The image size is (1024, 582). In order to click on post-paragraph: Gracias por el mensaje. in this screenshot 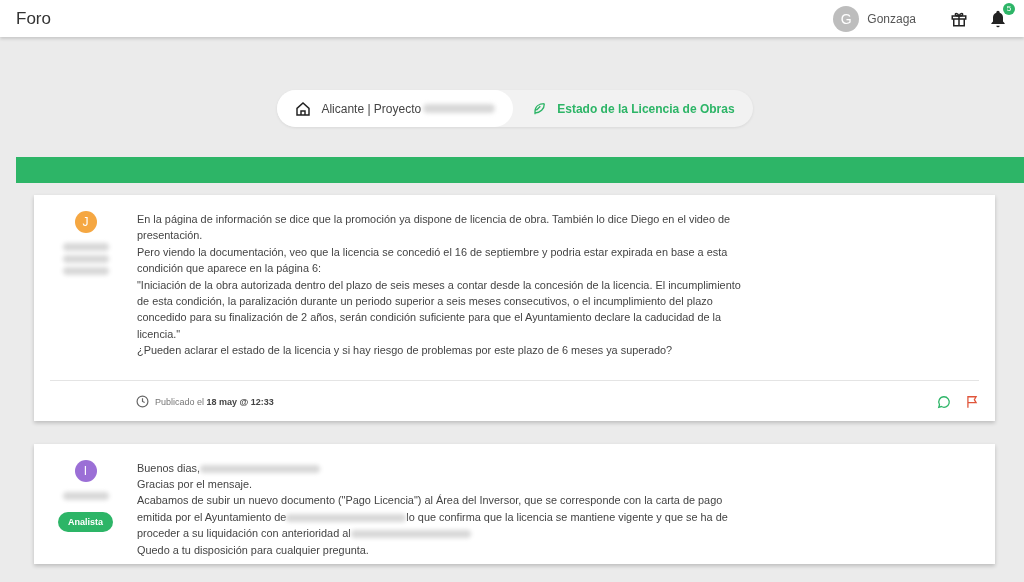, I will do `click(195, 485)`.